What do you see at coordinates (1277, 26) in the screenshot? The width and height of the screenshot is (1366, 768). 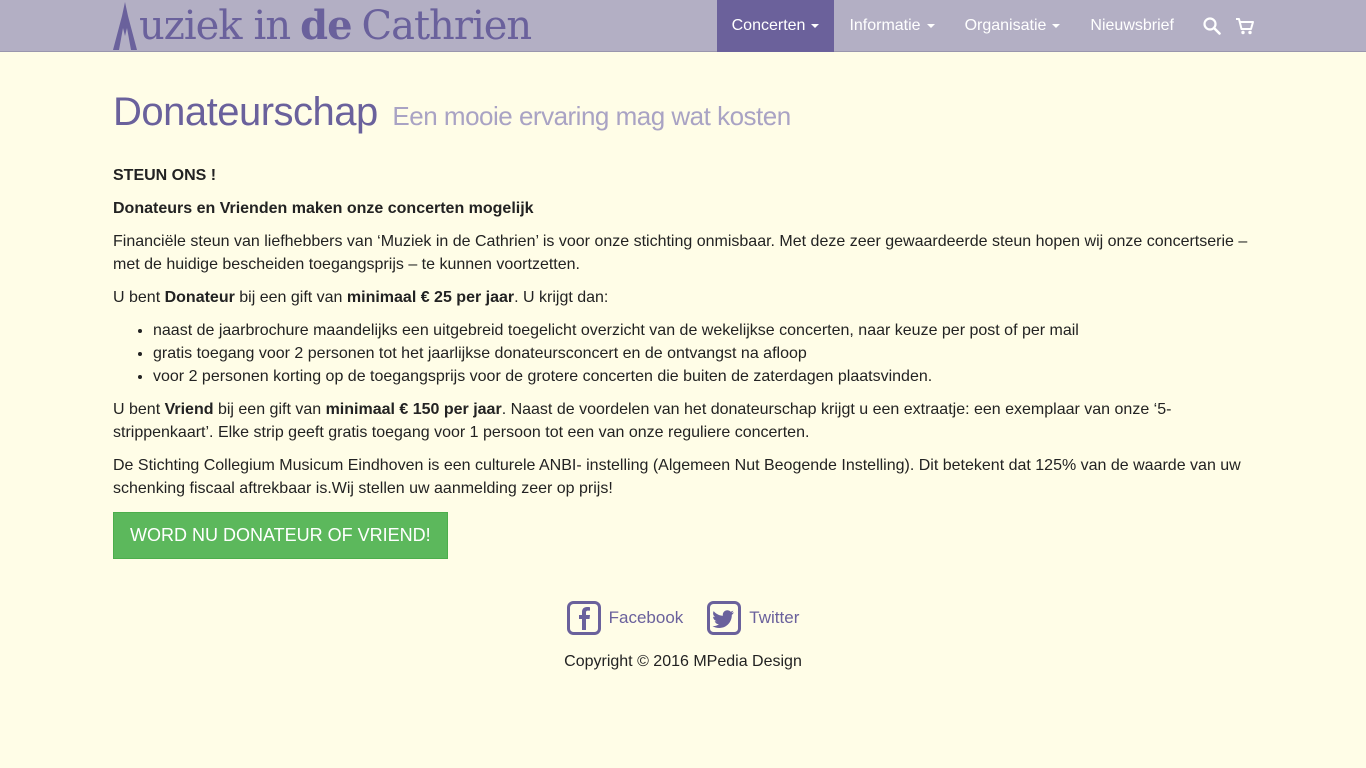 I see `nav-icons` at bounding box center [1277, 26].